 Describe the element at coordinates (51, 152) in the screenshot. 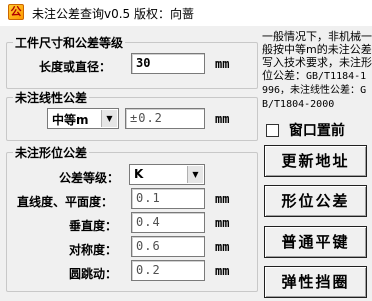

I see `group-legend: 未注形位公差` at that location.